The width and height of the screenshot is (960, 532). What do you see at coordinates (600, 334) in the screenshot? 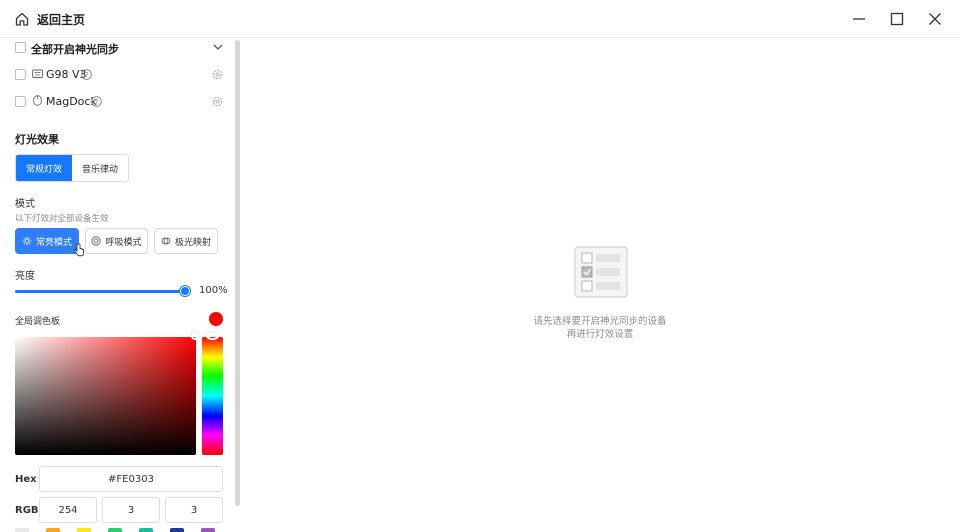
I see `empty-state-line-2: 再进行灯效设置` at bounding box center [600, 334].